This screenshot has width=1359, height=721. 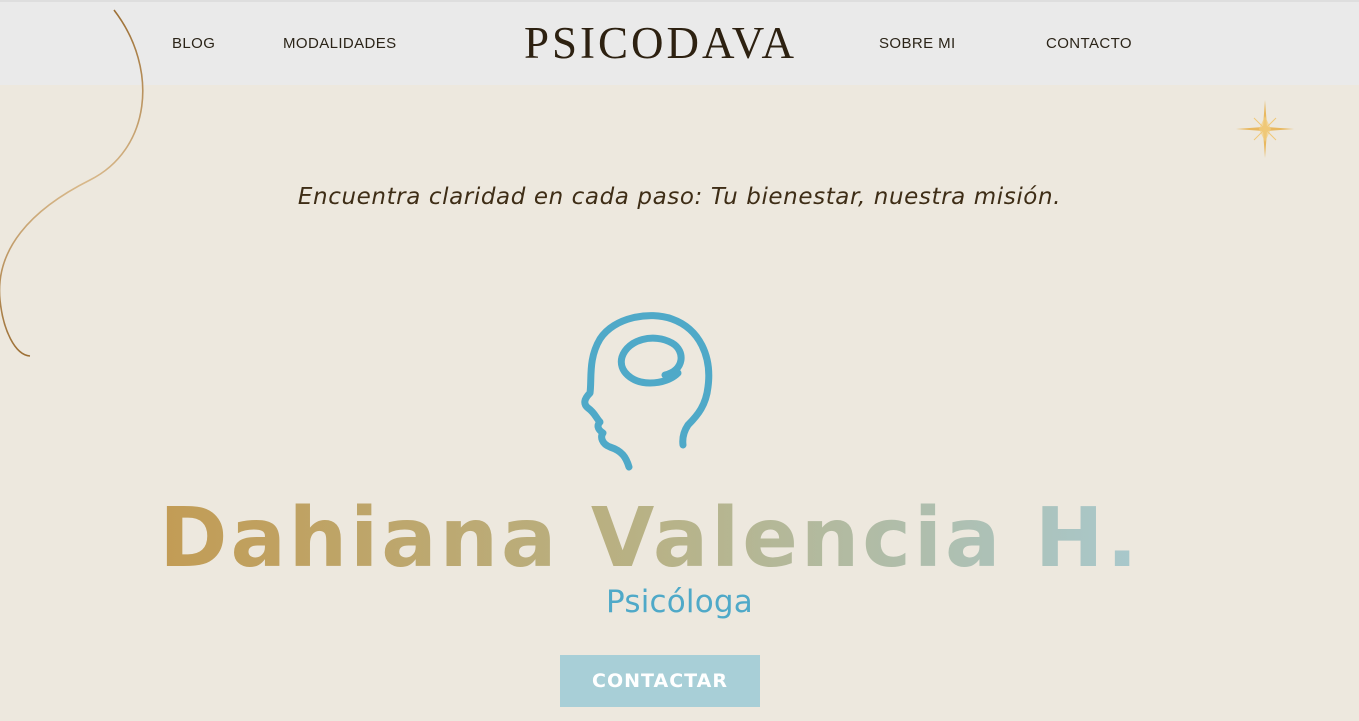 What do you see at coordinates (679, 602) in the screenshot?
I see `logo-subtitle: Psicóloga` at bounding box center [679, 602].